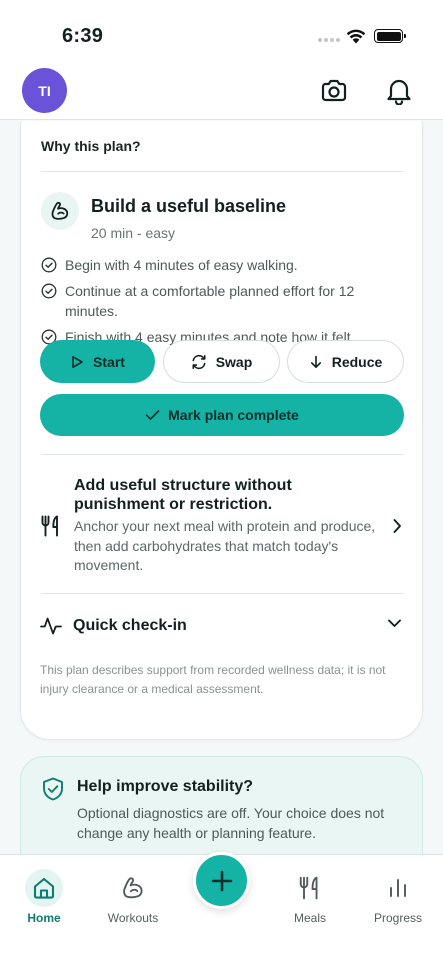 The width and height of the screenshot is (443, 960). What do you see at coordinates (133, 918) in the screenshot?
I see `tab-workouts-label: Workouts` at bounding box center [133, 918].